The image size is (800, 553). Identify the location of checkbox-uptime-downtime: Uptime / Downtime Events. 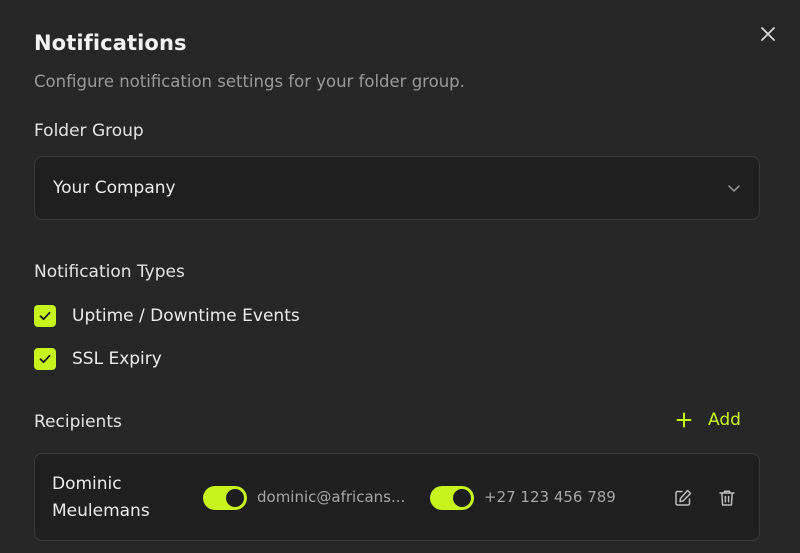
(167, 316).